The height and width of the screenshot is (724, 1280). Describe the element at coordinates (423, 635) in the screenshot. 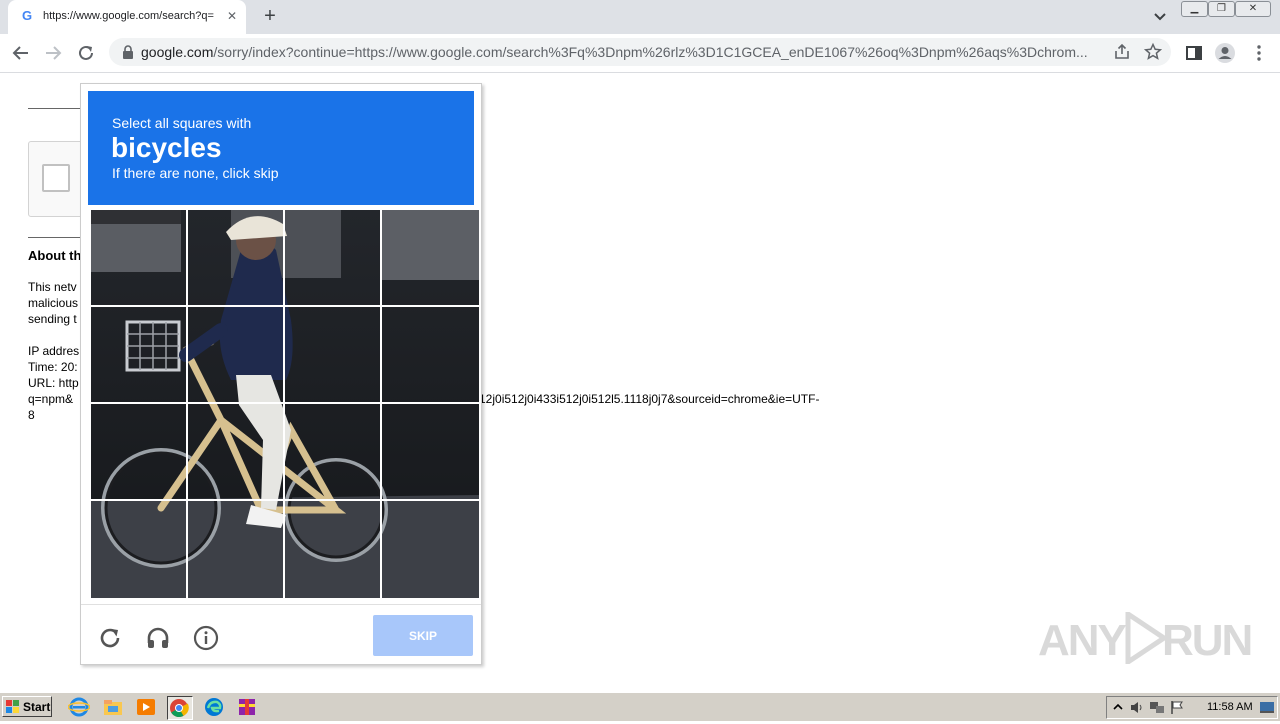

I see `skip-button: SKIP` at that location.